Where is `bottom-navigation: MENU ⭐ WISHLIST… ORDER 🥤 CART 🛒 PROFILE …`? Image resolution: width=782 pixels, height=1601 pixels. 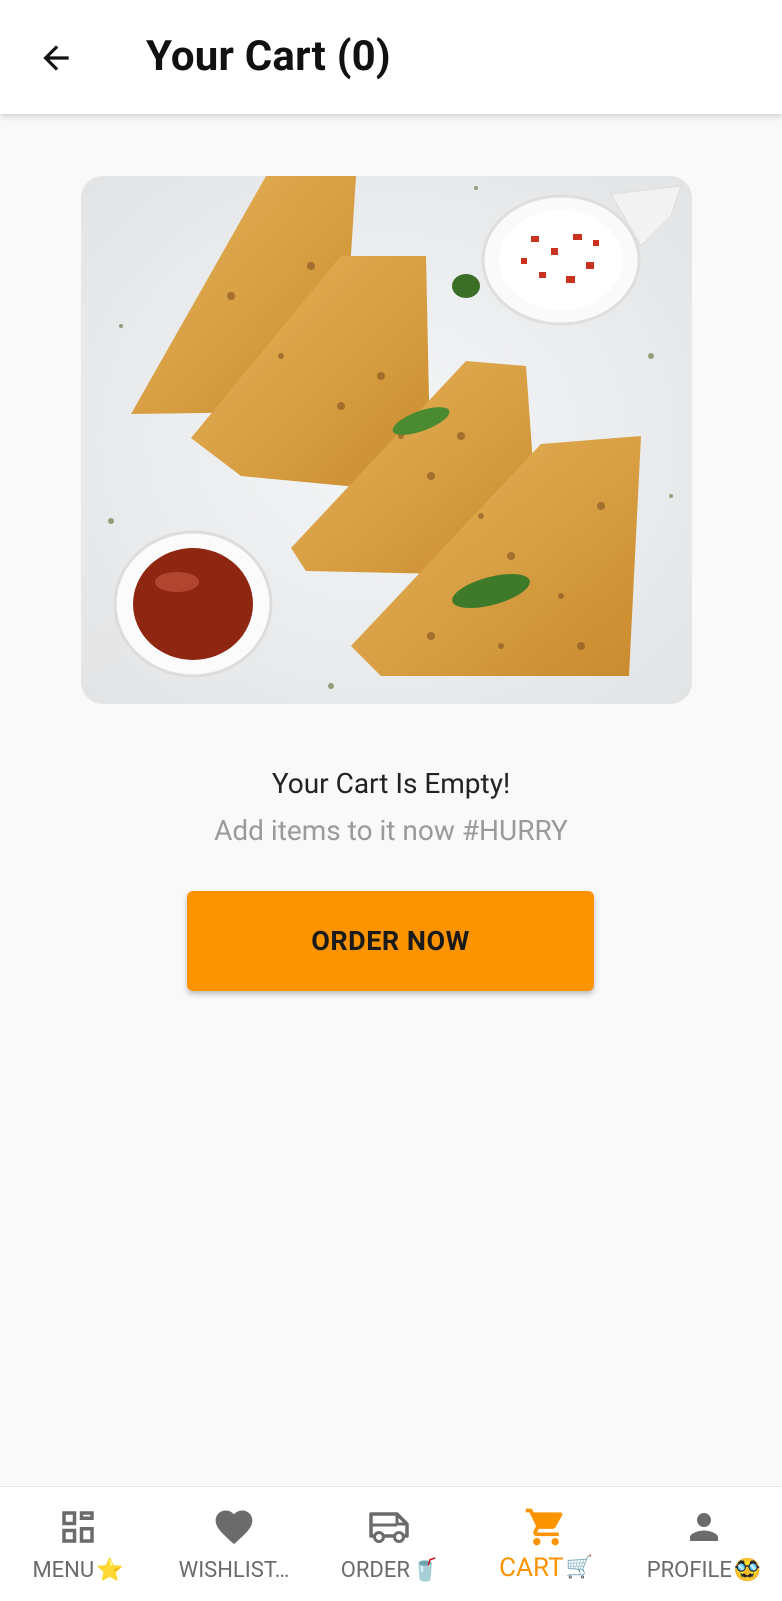
bottom-navigation: MENU ⭐ WISHLIST… ORDER 🥤 CART 🛒 PROFILE … is located at coordinates (391, 1543).